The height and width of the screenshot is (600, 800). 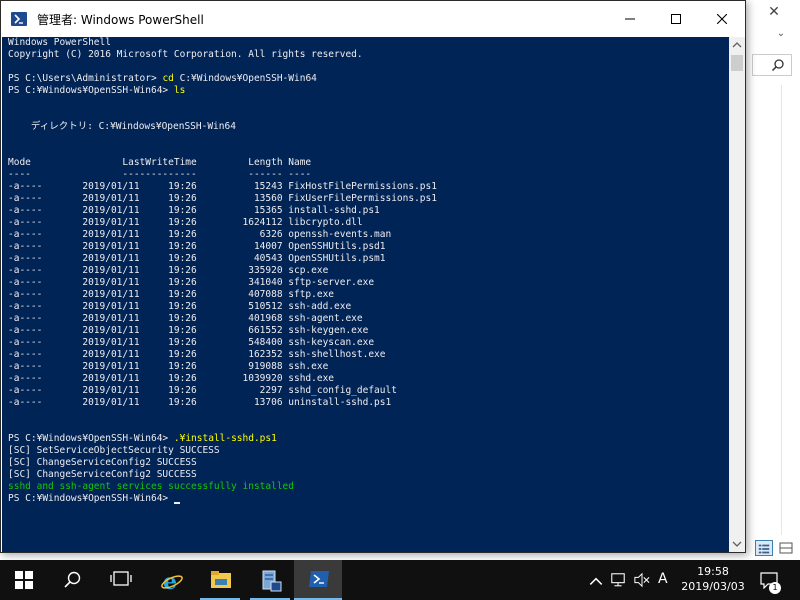 What do you see at coordinates (222, 451) in the screenshot?
I see `console-line: [SC] SetServiceObjectSecurity SUCCESS` at bounding box center [222, 451].